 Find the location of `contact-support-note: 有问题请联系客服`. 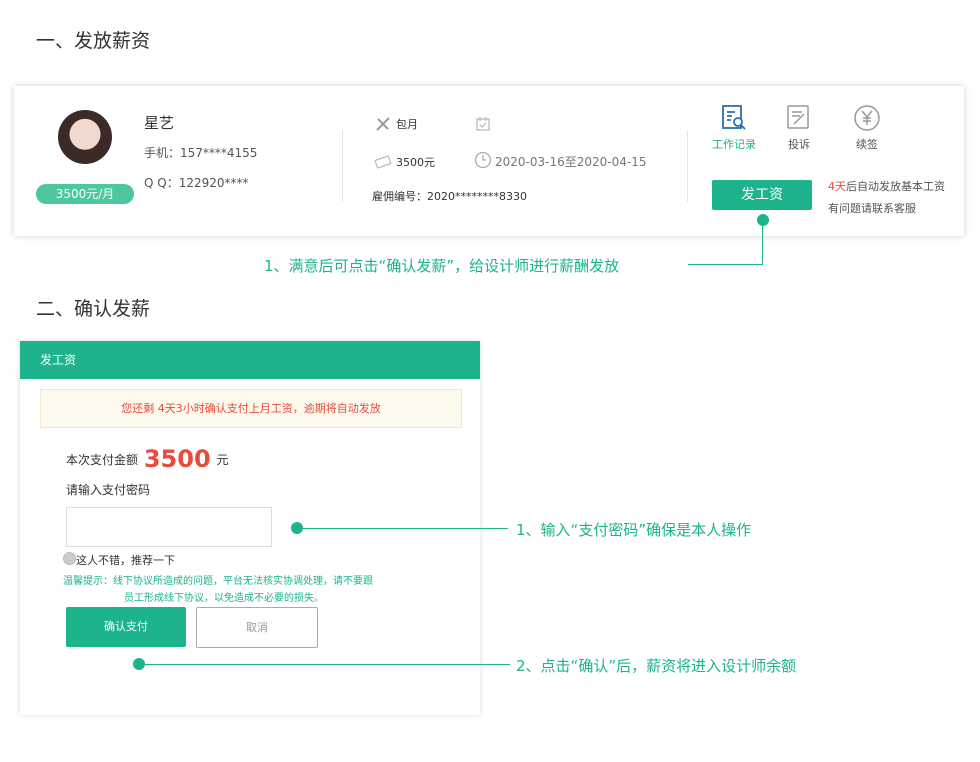

contact-support-note: 有问题请联系客服 is located at coordinates (872, 208).